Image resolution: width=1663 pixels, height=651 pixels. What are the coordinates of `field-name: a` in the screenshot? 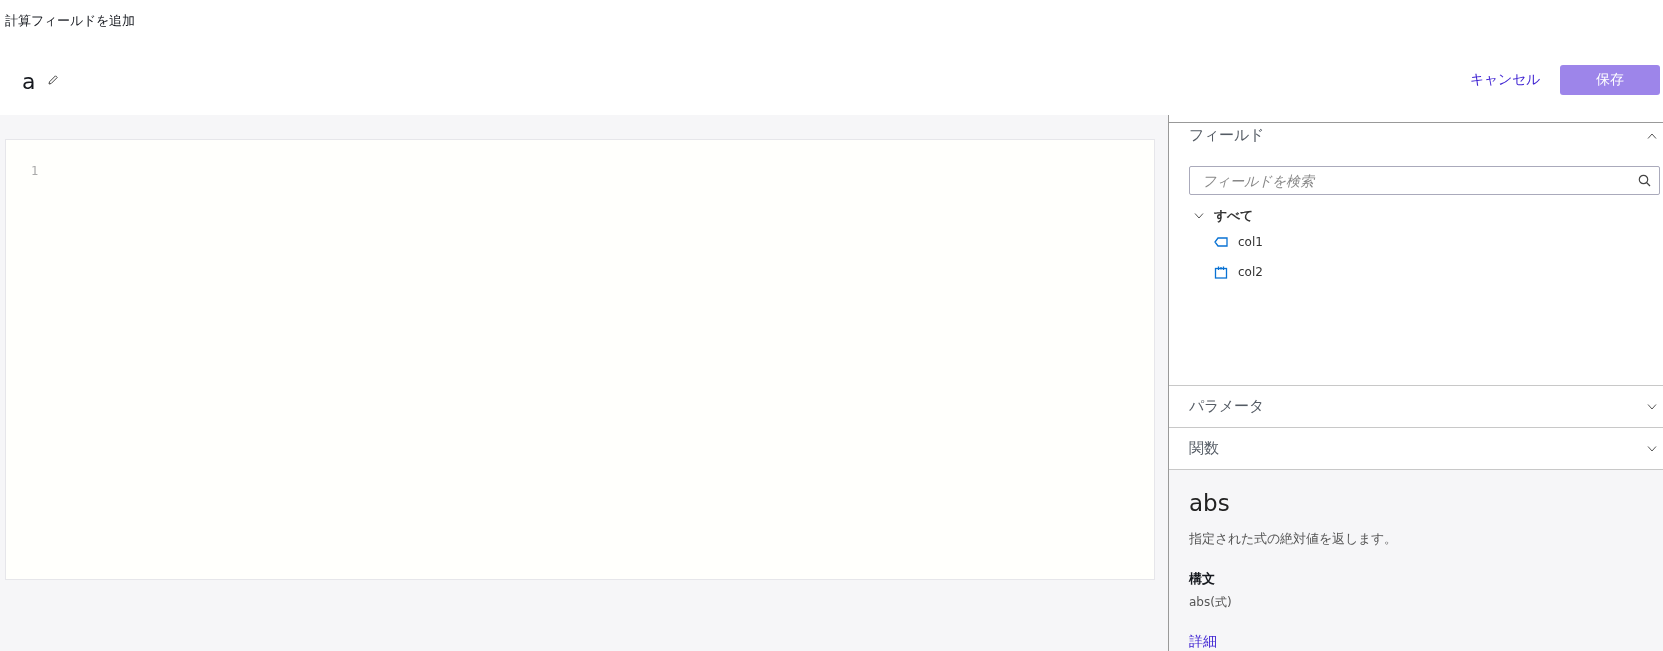 It's located at (29, 81).